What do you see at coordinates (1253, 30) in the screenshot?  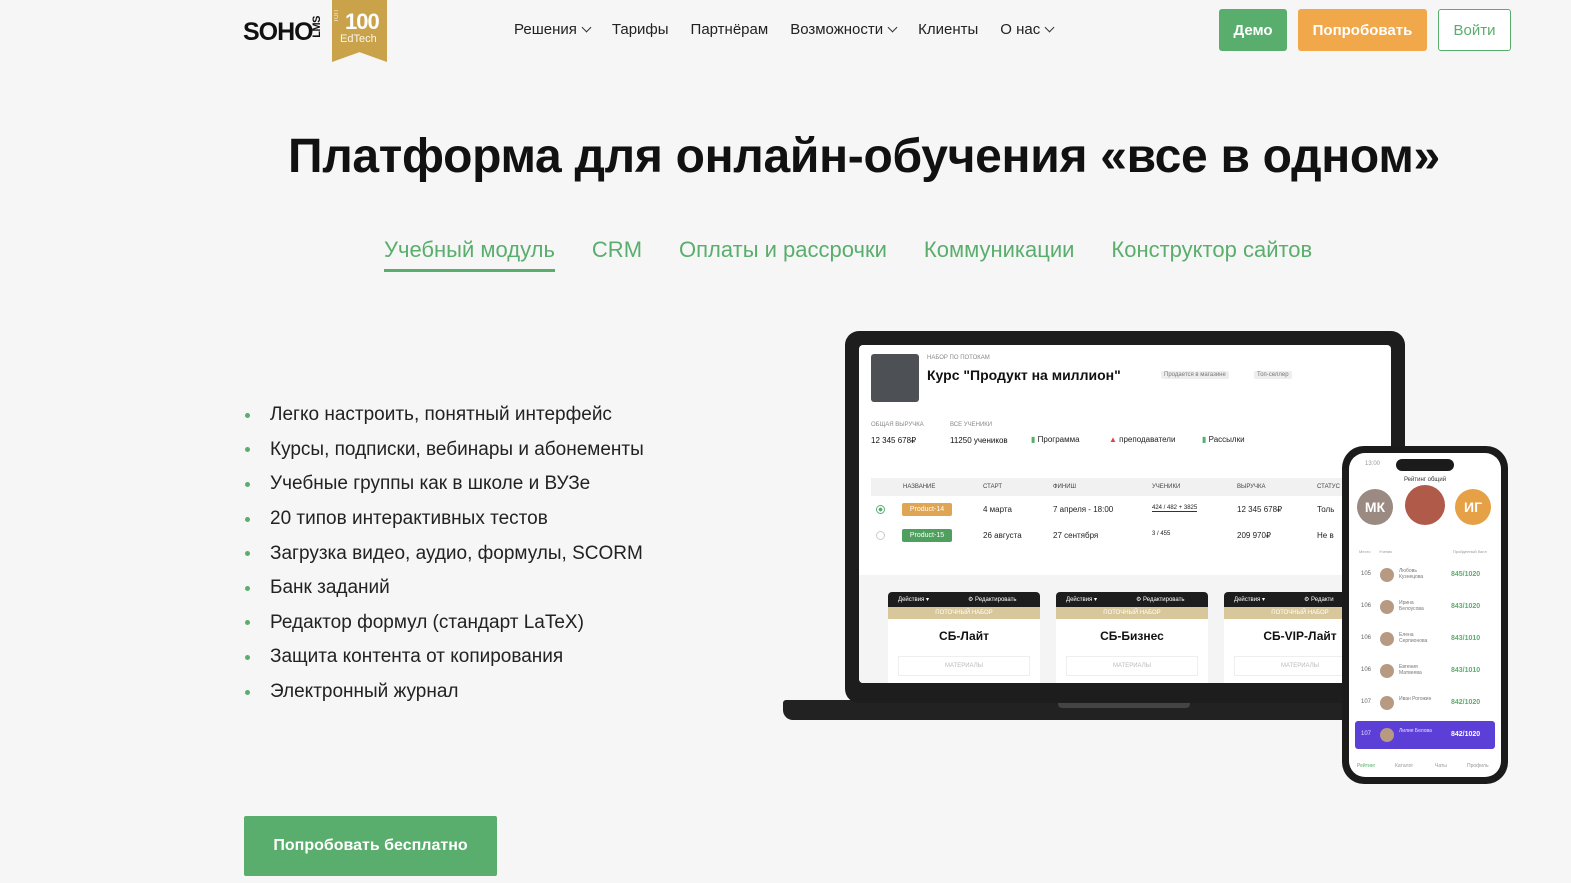 I see `demo-button: Демо` at bounding box center [1253, 30].